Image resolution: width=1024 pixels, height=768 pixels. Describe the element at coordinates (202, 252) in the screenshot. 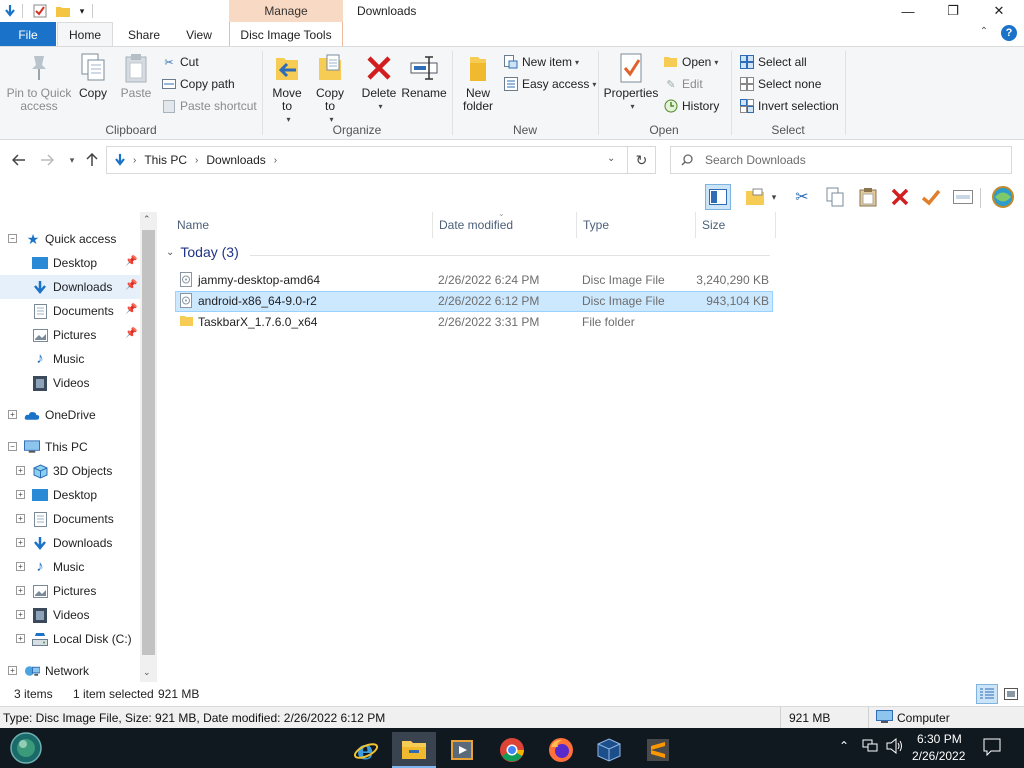

I see `group-header-today: ⌄ Today (3)` at that location.